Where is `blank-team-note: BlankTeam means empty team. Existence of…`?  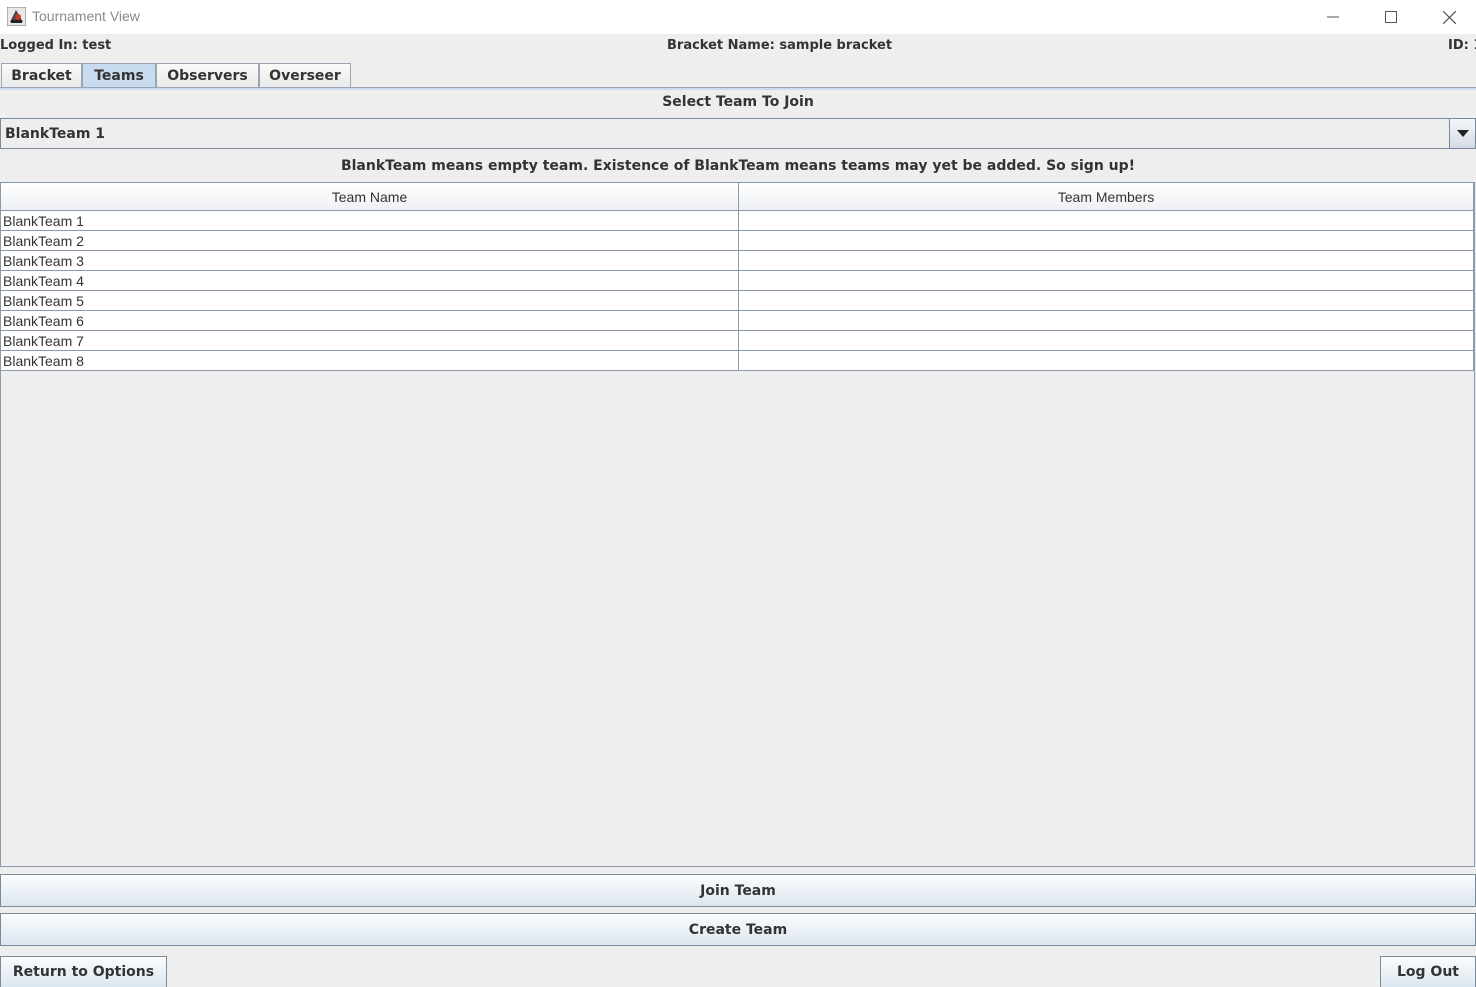
blank-team-note: BlankTeam means empty team. Existence of… is located at coordinates (738, 166).